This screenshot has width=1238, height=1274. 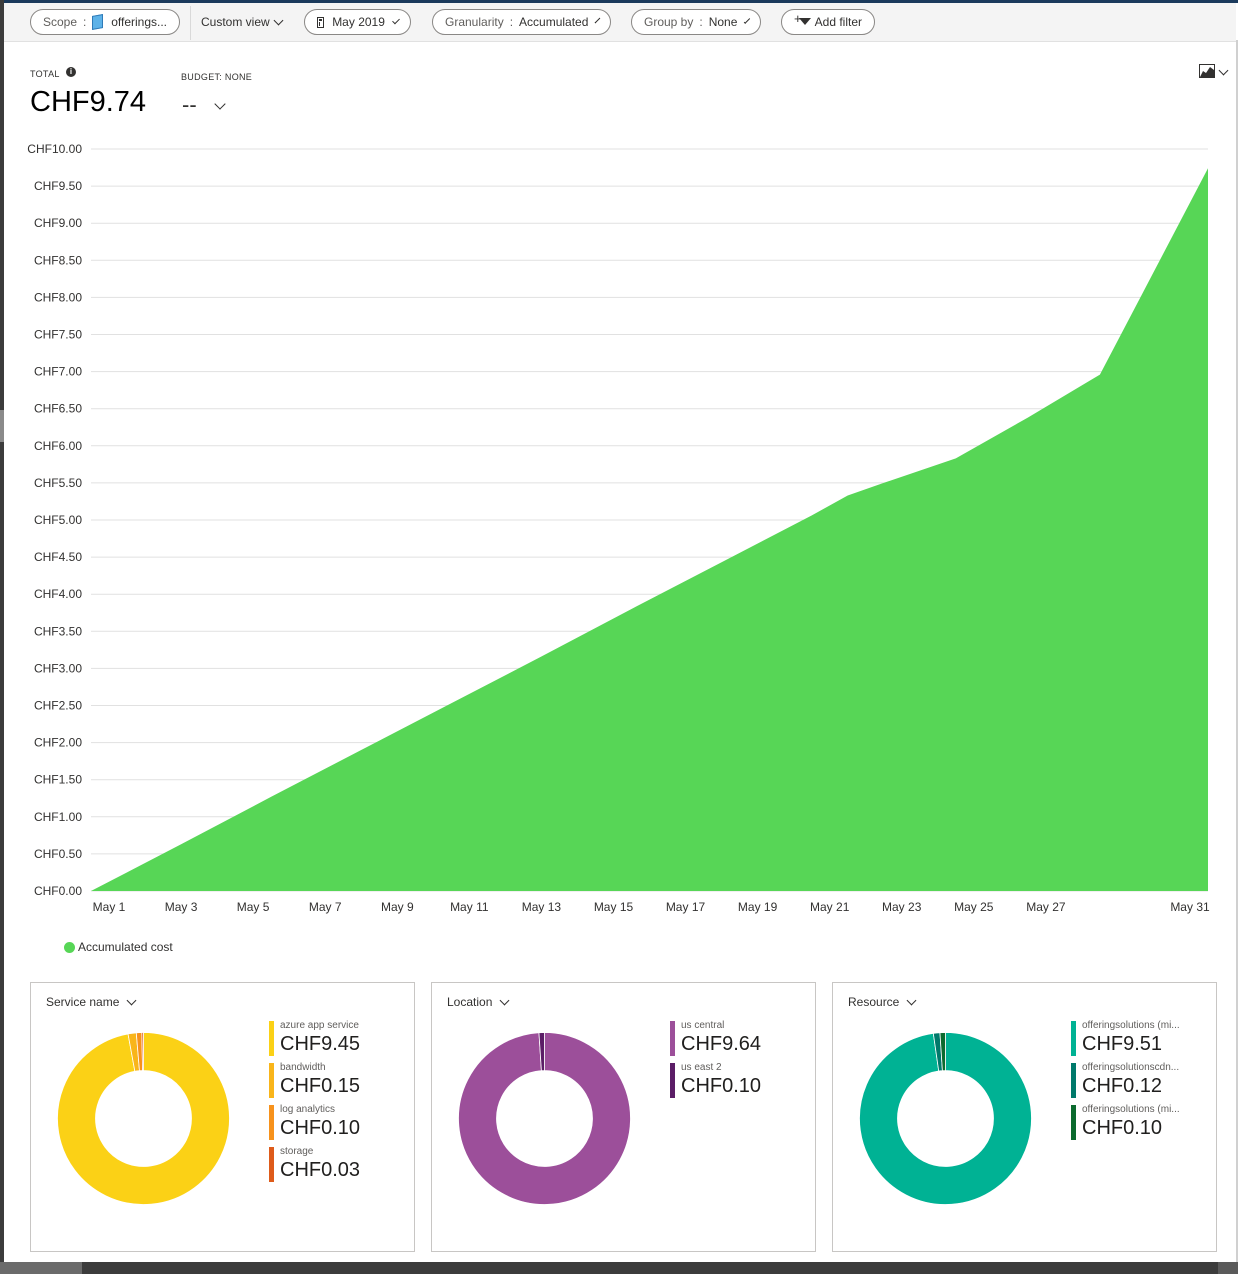 What do you see at coordinates (686, 907) in the screenshot?
I see `x-tick-label: May 17` at bounding box center [686, 907].